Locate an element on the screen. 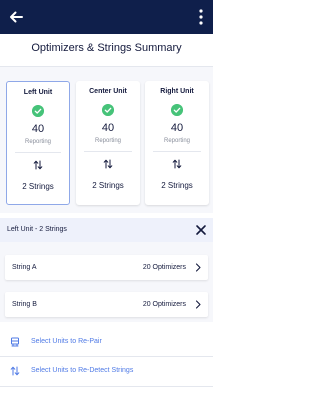 This screenshot has width=320, height=394. arrow-left-icon is located at coordinates (16, 17).